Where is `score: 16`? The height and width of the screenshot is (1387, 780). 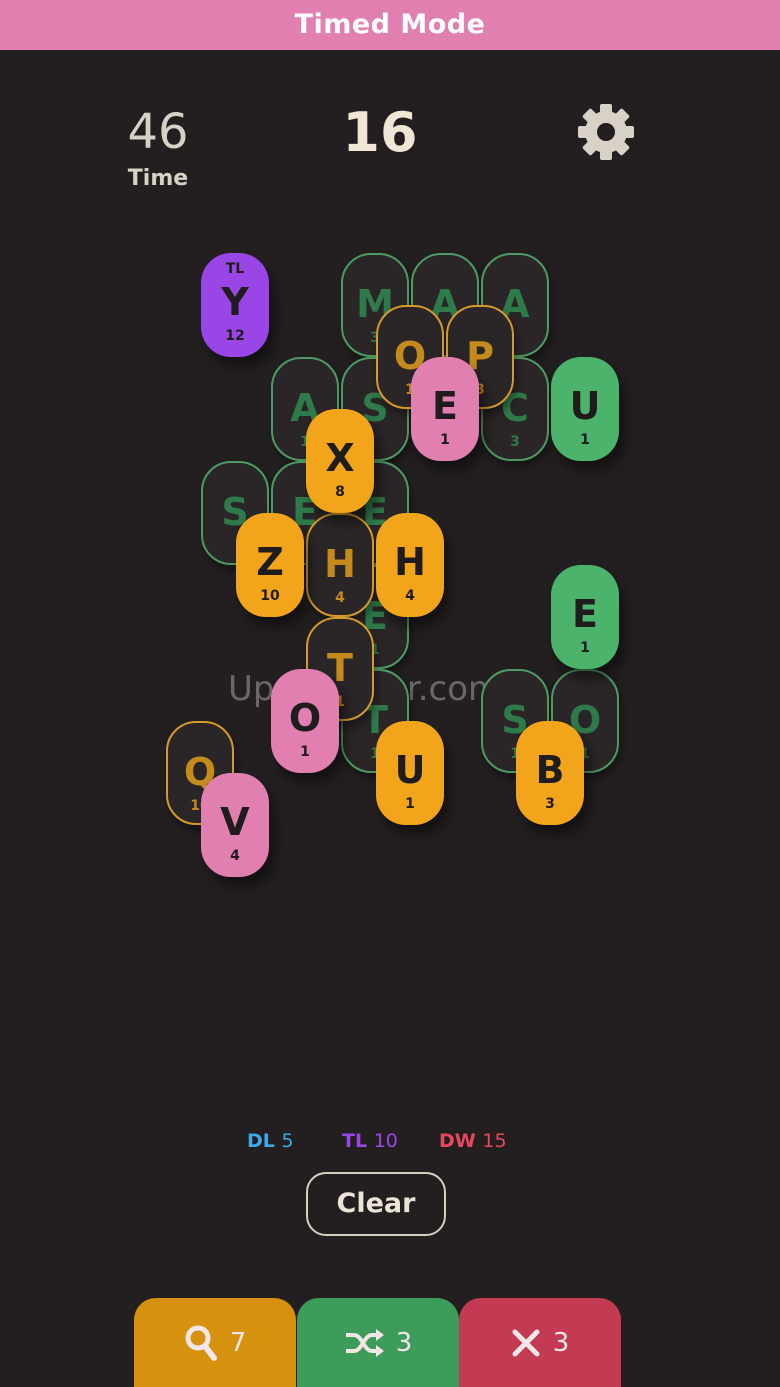 score: 16 is located at coordinates (380, 132).